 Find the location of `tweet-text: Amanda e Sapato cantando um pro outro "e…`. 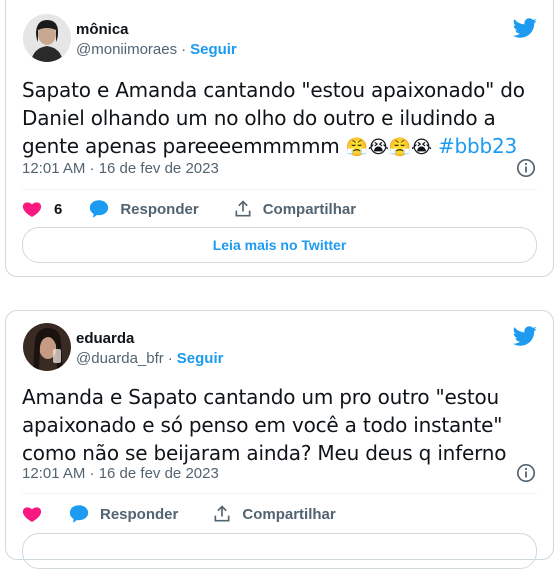

tweet-text: Amanda e Sapato cantando um pro outro "e… is located at coordinates (280, 425).